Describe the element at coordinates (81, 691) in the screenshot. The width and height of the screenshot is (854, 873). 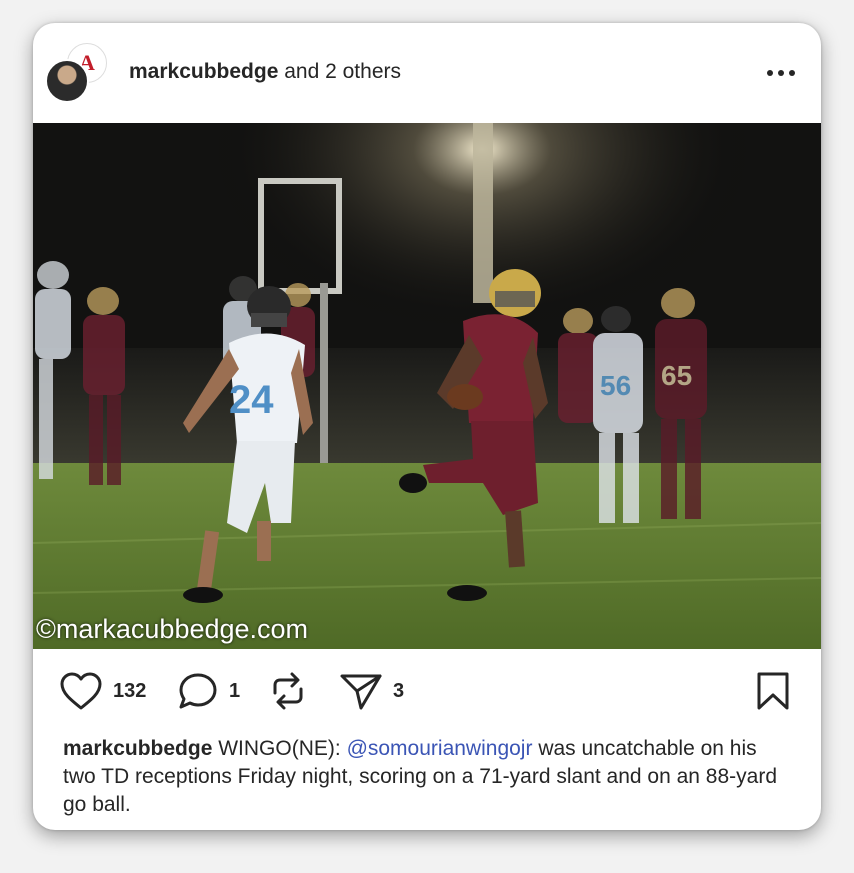
I see `heart-icon` at that location.